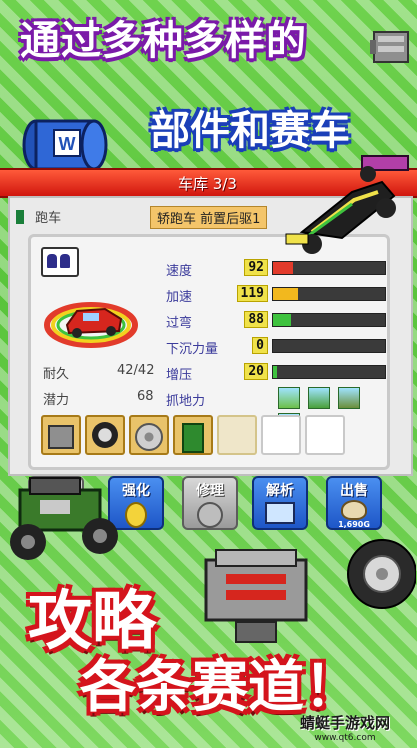 Image resolution: width=417 pixels, height=748 pixels. What do you see at coordinates (319, 398) in the screenshot?
I see `terrain-hill-icon` at bounding box center [319, 398].